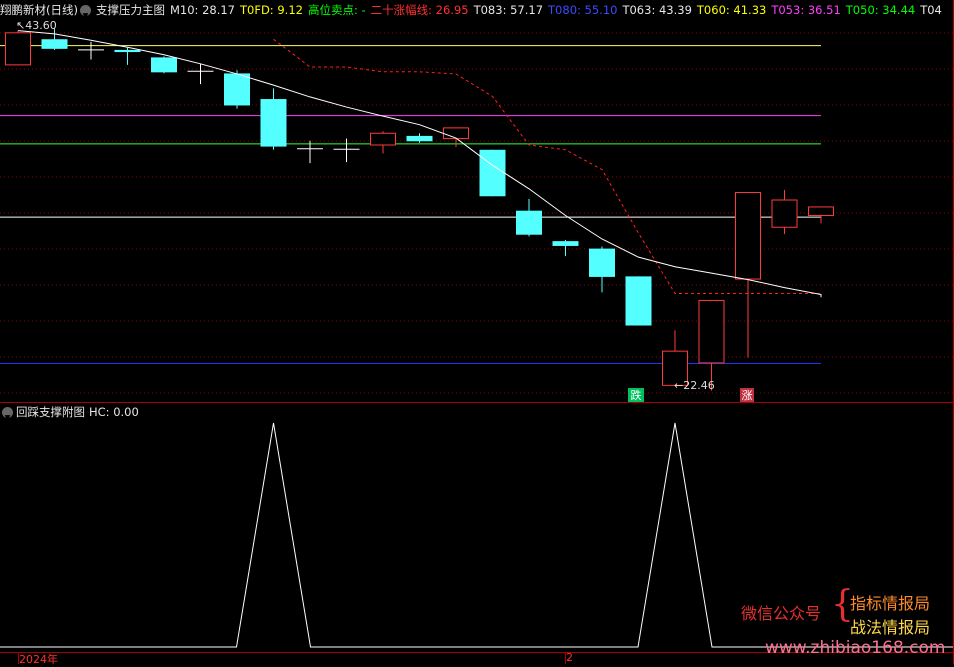 This screenshot has width=954, height=667. Describe the element at coordinates (508, 10) in the screenshot. I see `indicator-value: T083: 57.17` at that location.